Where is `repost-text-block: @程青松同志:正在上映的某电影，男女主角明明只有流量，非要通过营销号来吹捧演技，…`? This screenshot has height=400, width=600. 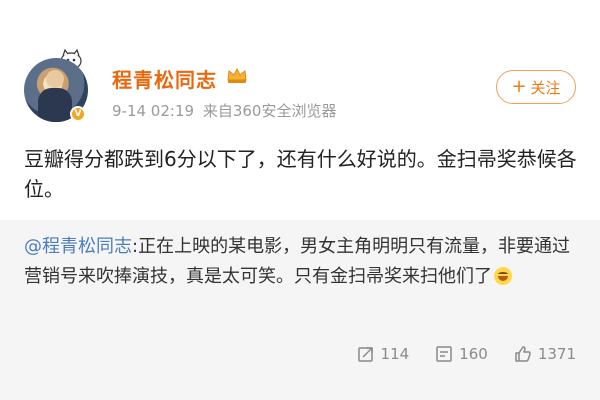
repost-text-block: @程青松同志:正在上映的某电影，男女主角明明只有流量，非要通过营销号来吹捧演技，… is located at coordinates (304, 262).